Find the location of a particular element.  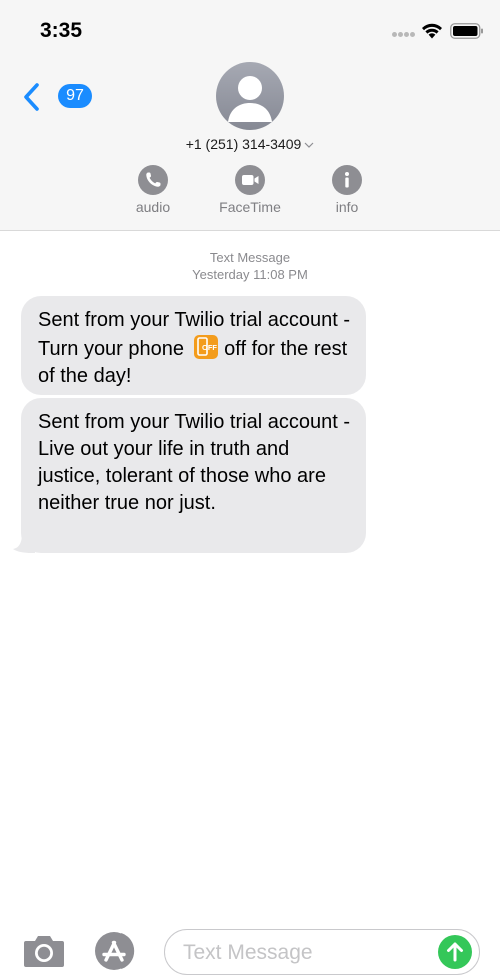

send-button is located at coordinates (455, 952).